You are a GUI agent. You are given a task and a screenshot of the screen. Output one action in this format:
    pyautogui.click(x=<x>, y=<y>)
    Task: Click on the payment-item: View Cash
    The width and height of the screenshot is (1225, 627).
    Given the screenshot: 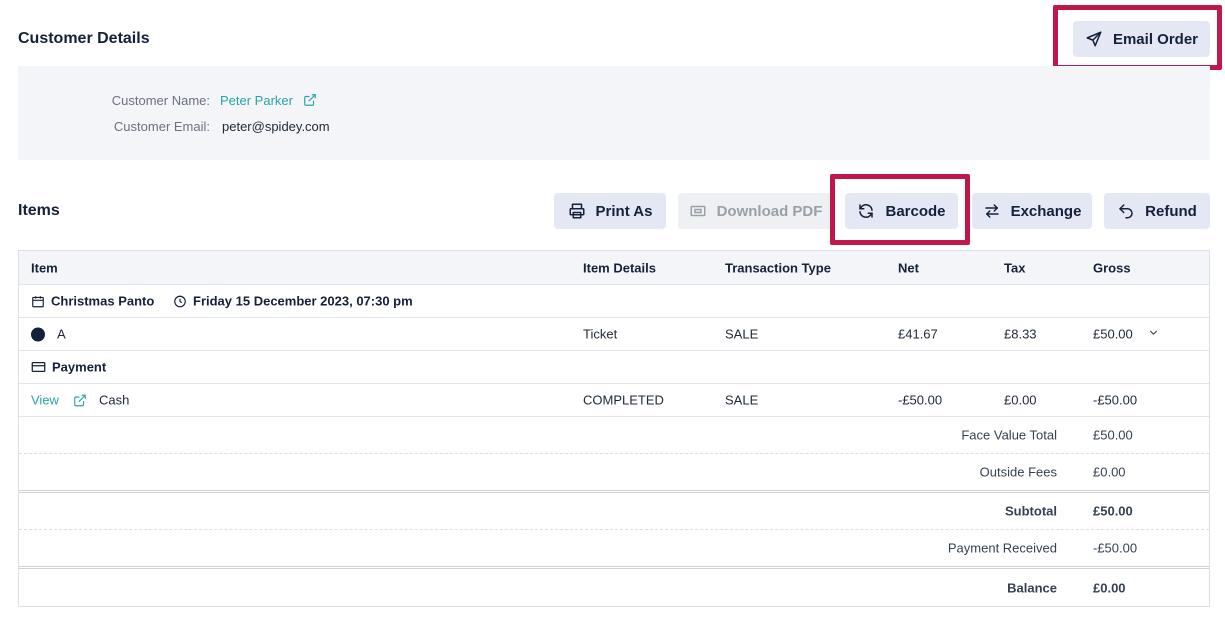 What is the action you would take?
    pyautogui.click(x=80, y=400)
    